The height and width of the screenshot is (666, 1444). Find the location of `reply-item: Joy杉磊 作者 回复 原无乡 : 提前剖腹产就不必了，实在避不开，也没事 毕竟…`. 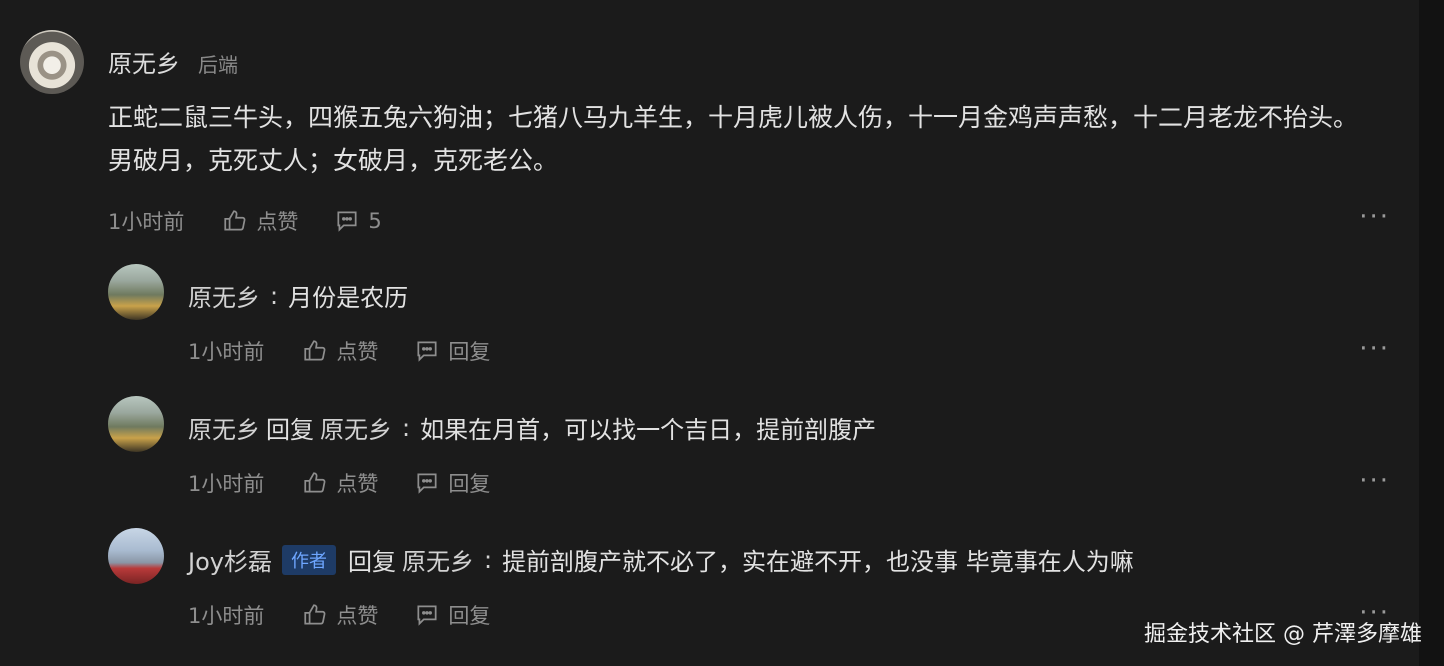

reply-item: Joy杉磊 作者 回复 原无乡 : 提前剖腹产就不必了，实在避不开，也没事 毕竟… is located at coordinates (749, 578).